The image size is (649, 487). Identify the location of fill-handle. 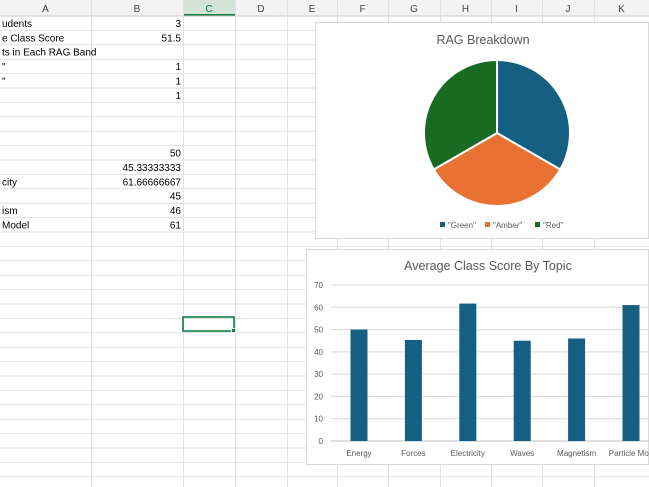
(233, 330).